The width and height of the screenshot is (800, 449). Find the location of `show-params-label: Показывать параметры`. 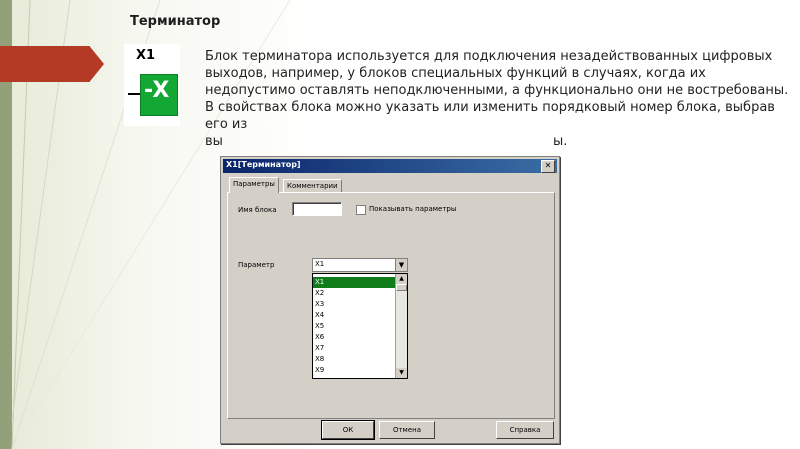

show-params-label: Показывать параметры is located at coordinates (413, 209).